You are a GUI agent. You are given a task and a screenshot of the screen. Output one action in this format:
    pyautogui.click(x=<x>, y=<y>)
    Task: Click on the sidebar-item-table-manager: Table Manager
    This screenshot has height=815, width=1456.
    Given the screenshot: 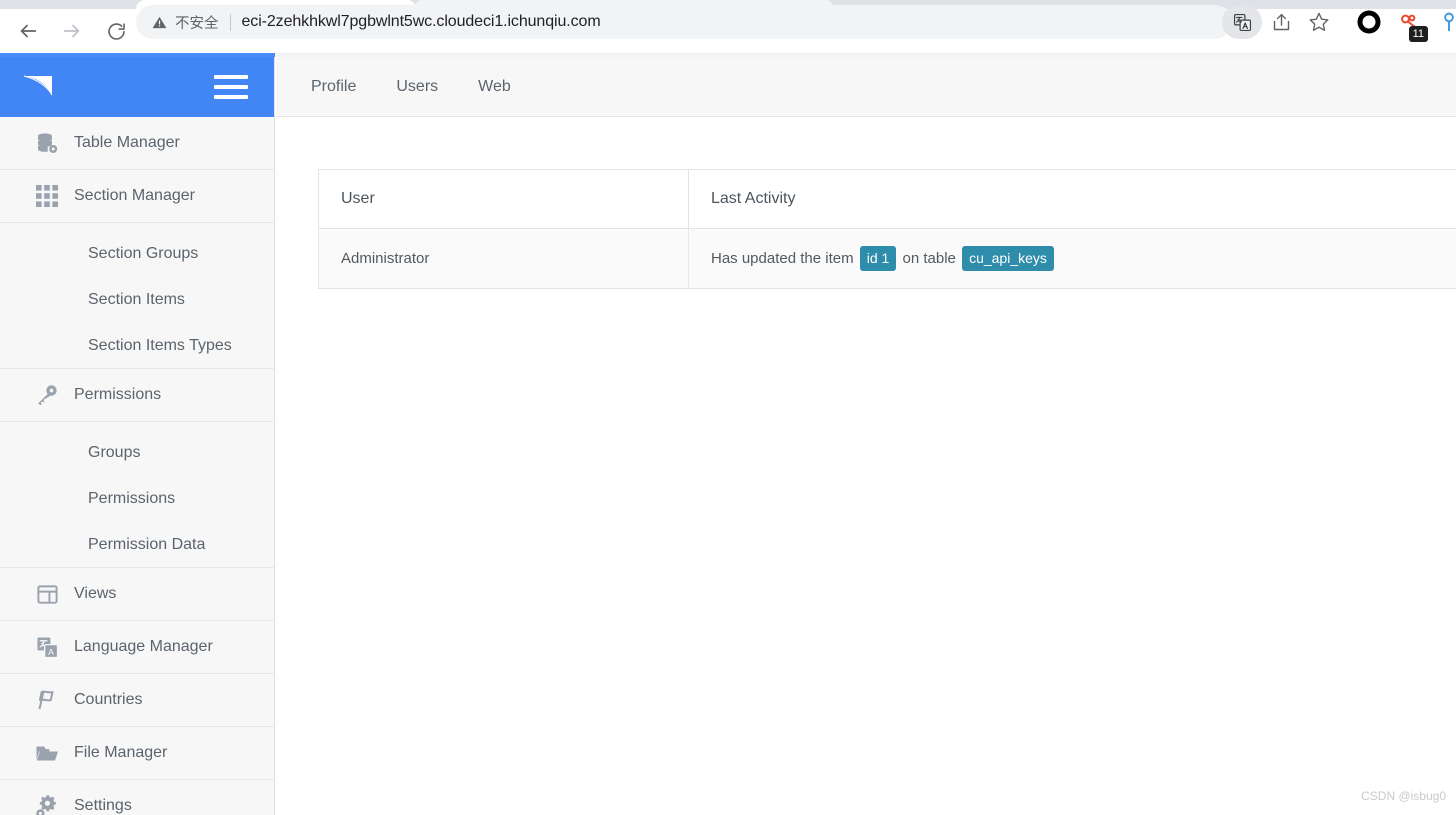 What is the action you would take?
    pyautogui.click(x=137, y=143)
    